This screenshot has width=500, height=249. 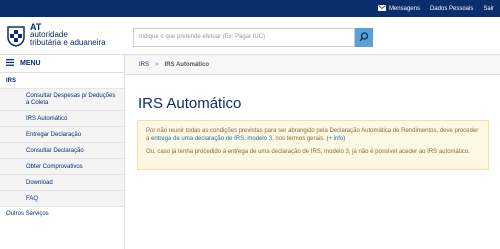 What do you see at coordinates (10, 63) in the screenshot?
I see `hamburger-icon` at bounding box center [10, 63].